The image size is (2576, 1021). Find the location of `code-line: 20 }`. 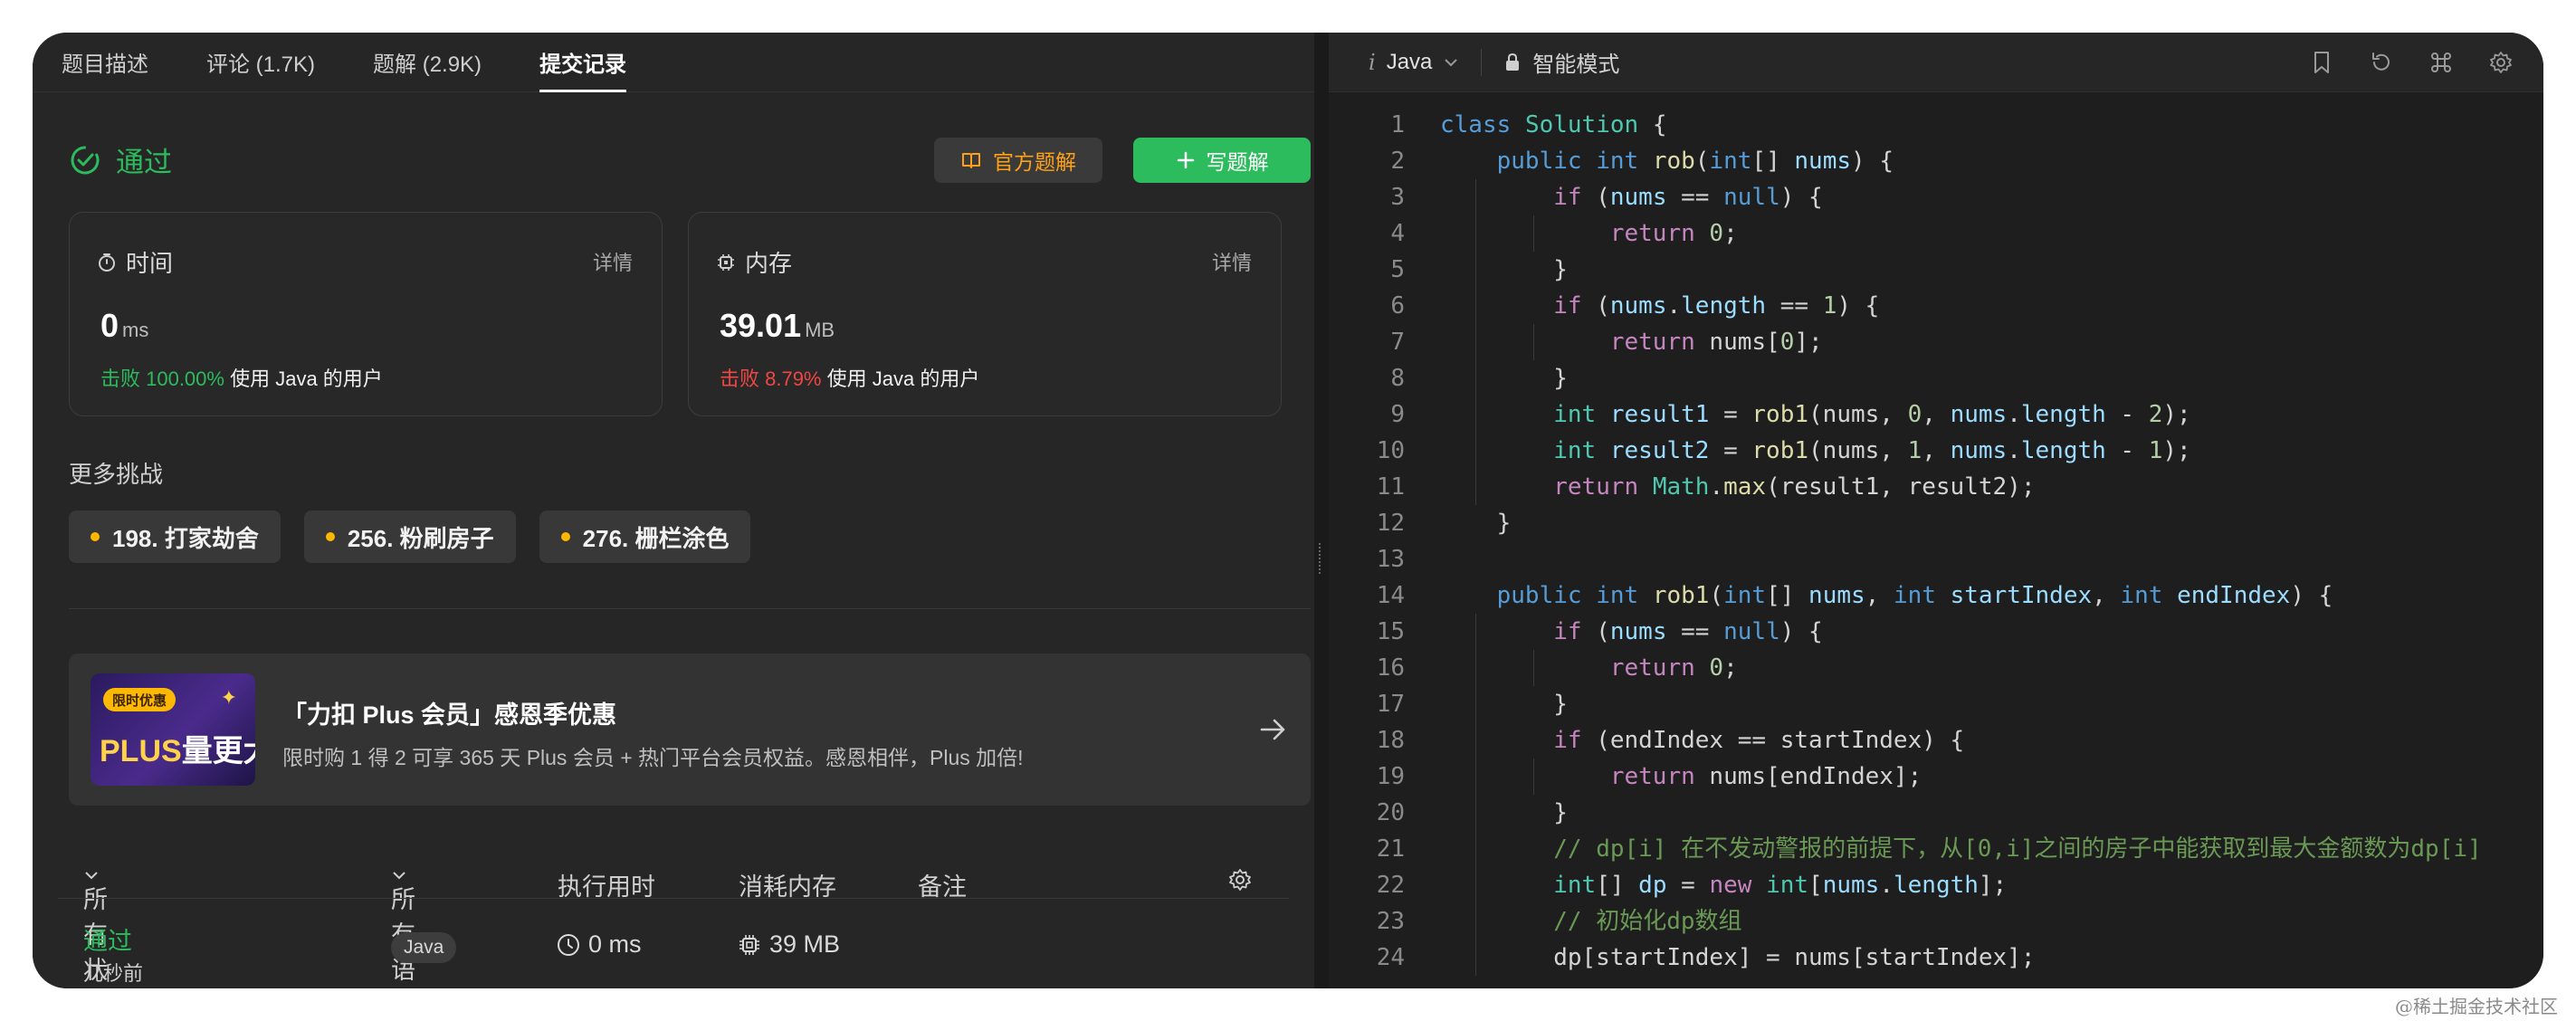

code-line: 20 } is located at coordinates (1936, 813).